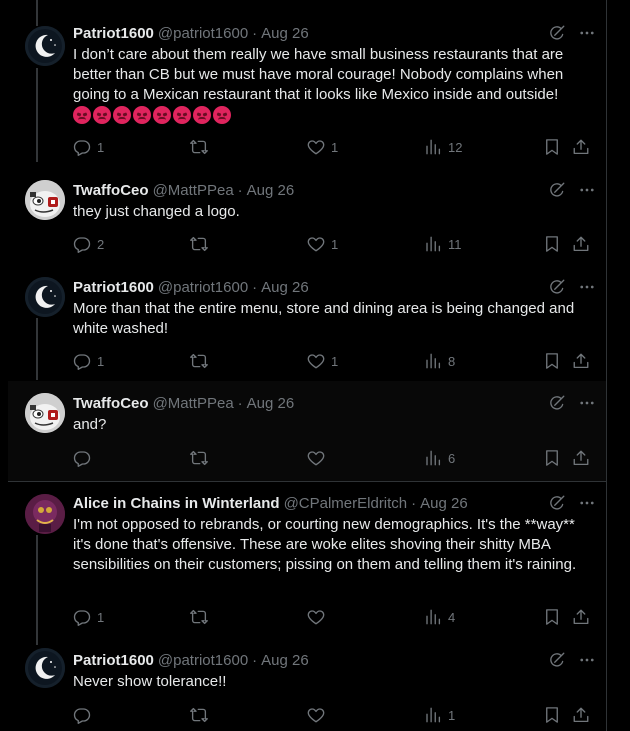 This screenshot has height=731, width=630. Describe the element at coordinates (339, 244) in the screenshot. I see `action-bar: 2 1 11` at that location.